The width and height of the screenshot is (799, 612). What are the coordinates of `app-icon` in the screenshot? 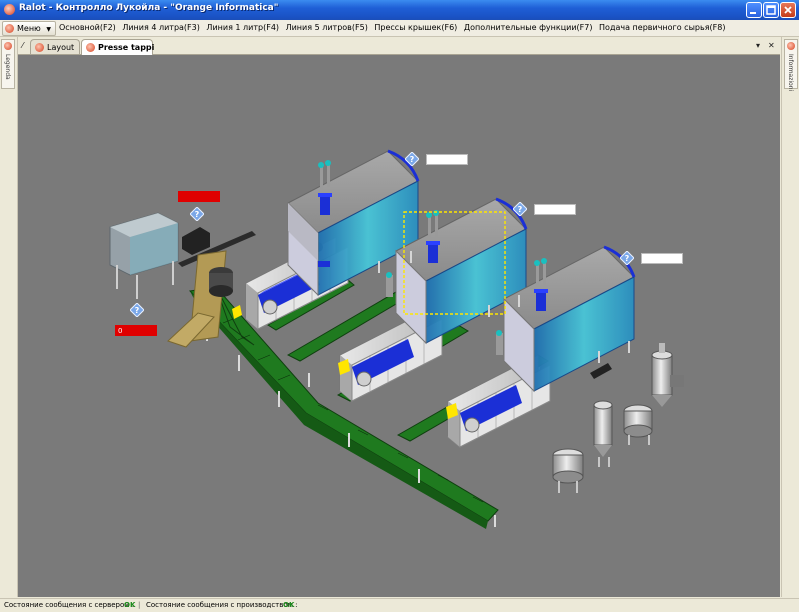 It's located at (9, 9).